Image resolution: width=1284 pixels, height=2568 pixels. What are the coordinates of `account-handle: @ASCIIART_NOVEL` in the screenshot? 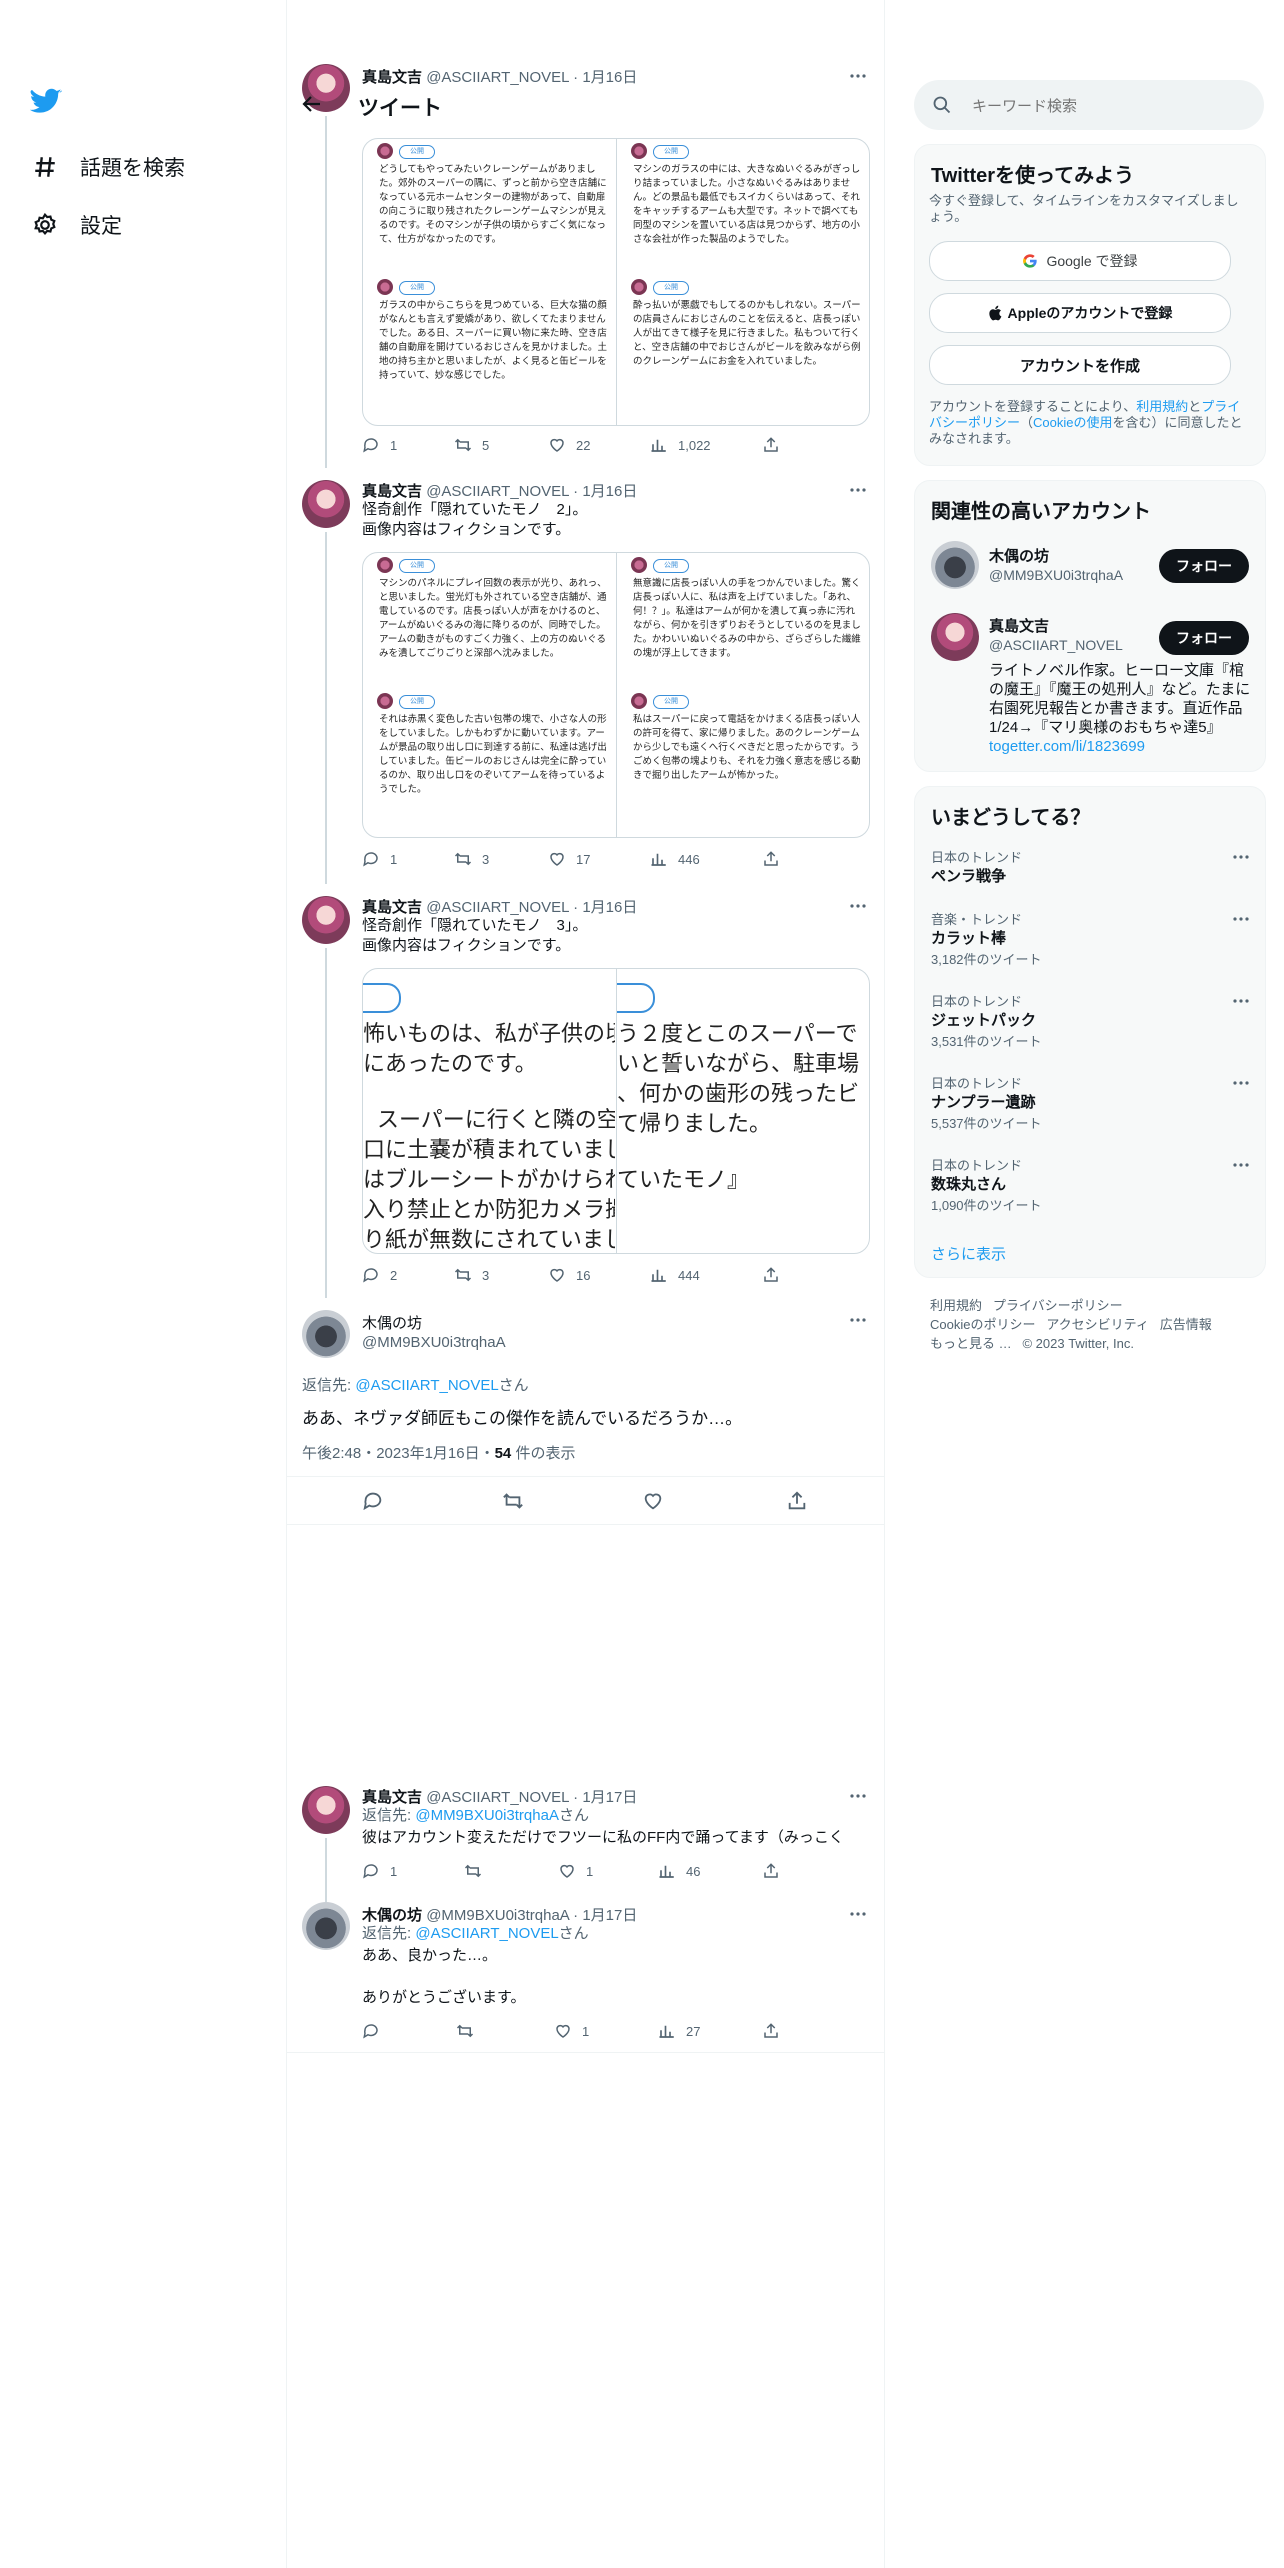 It's located at (1056, 645).